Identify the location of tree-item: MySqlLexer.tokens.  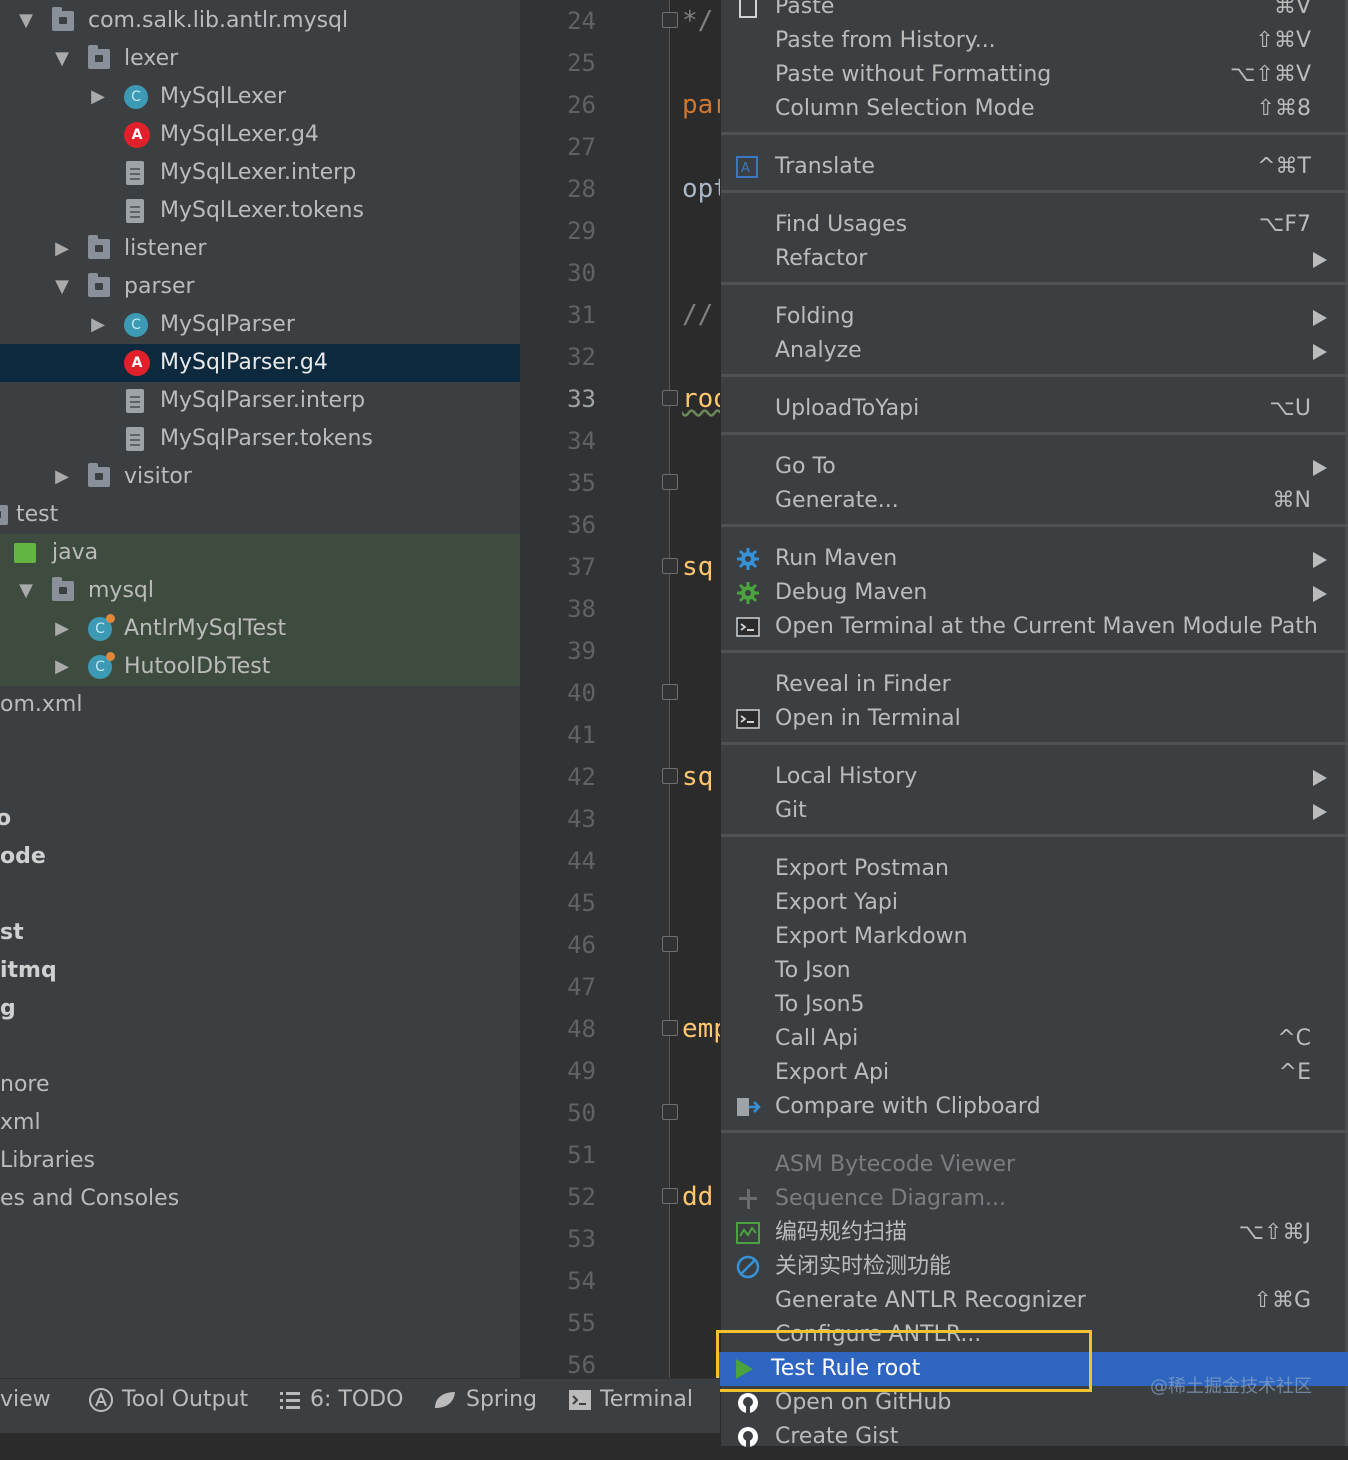
(260, 211).